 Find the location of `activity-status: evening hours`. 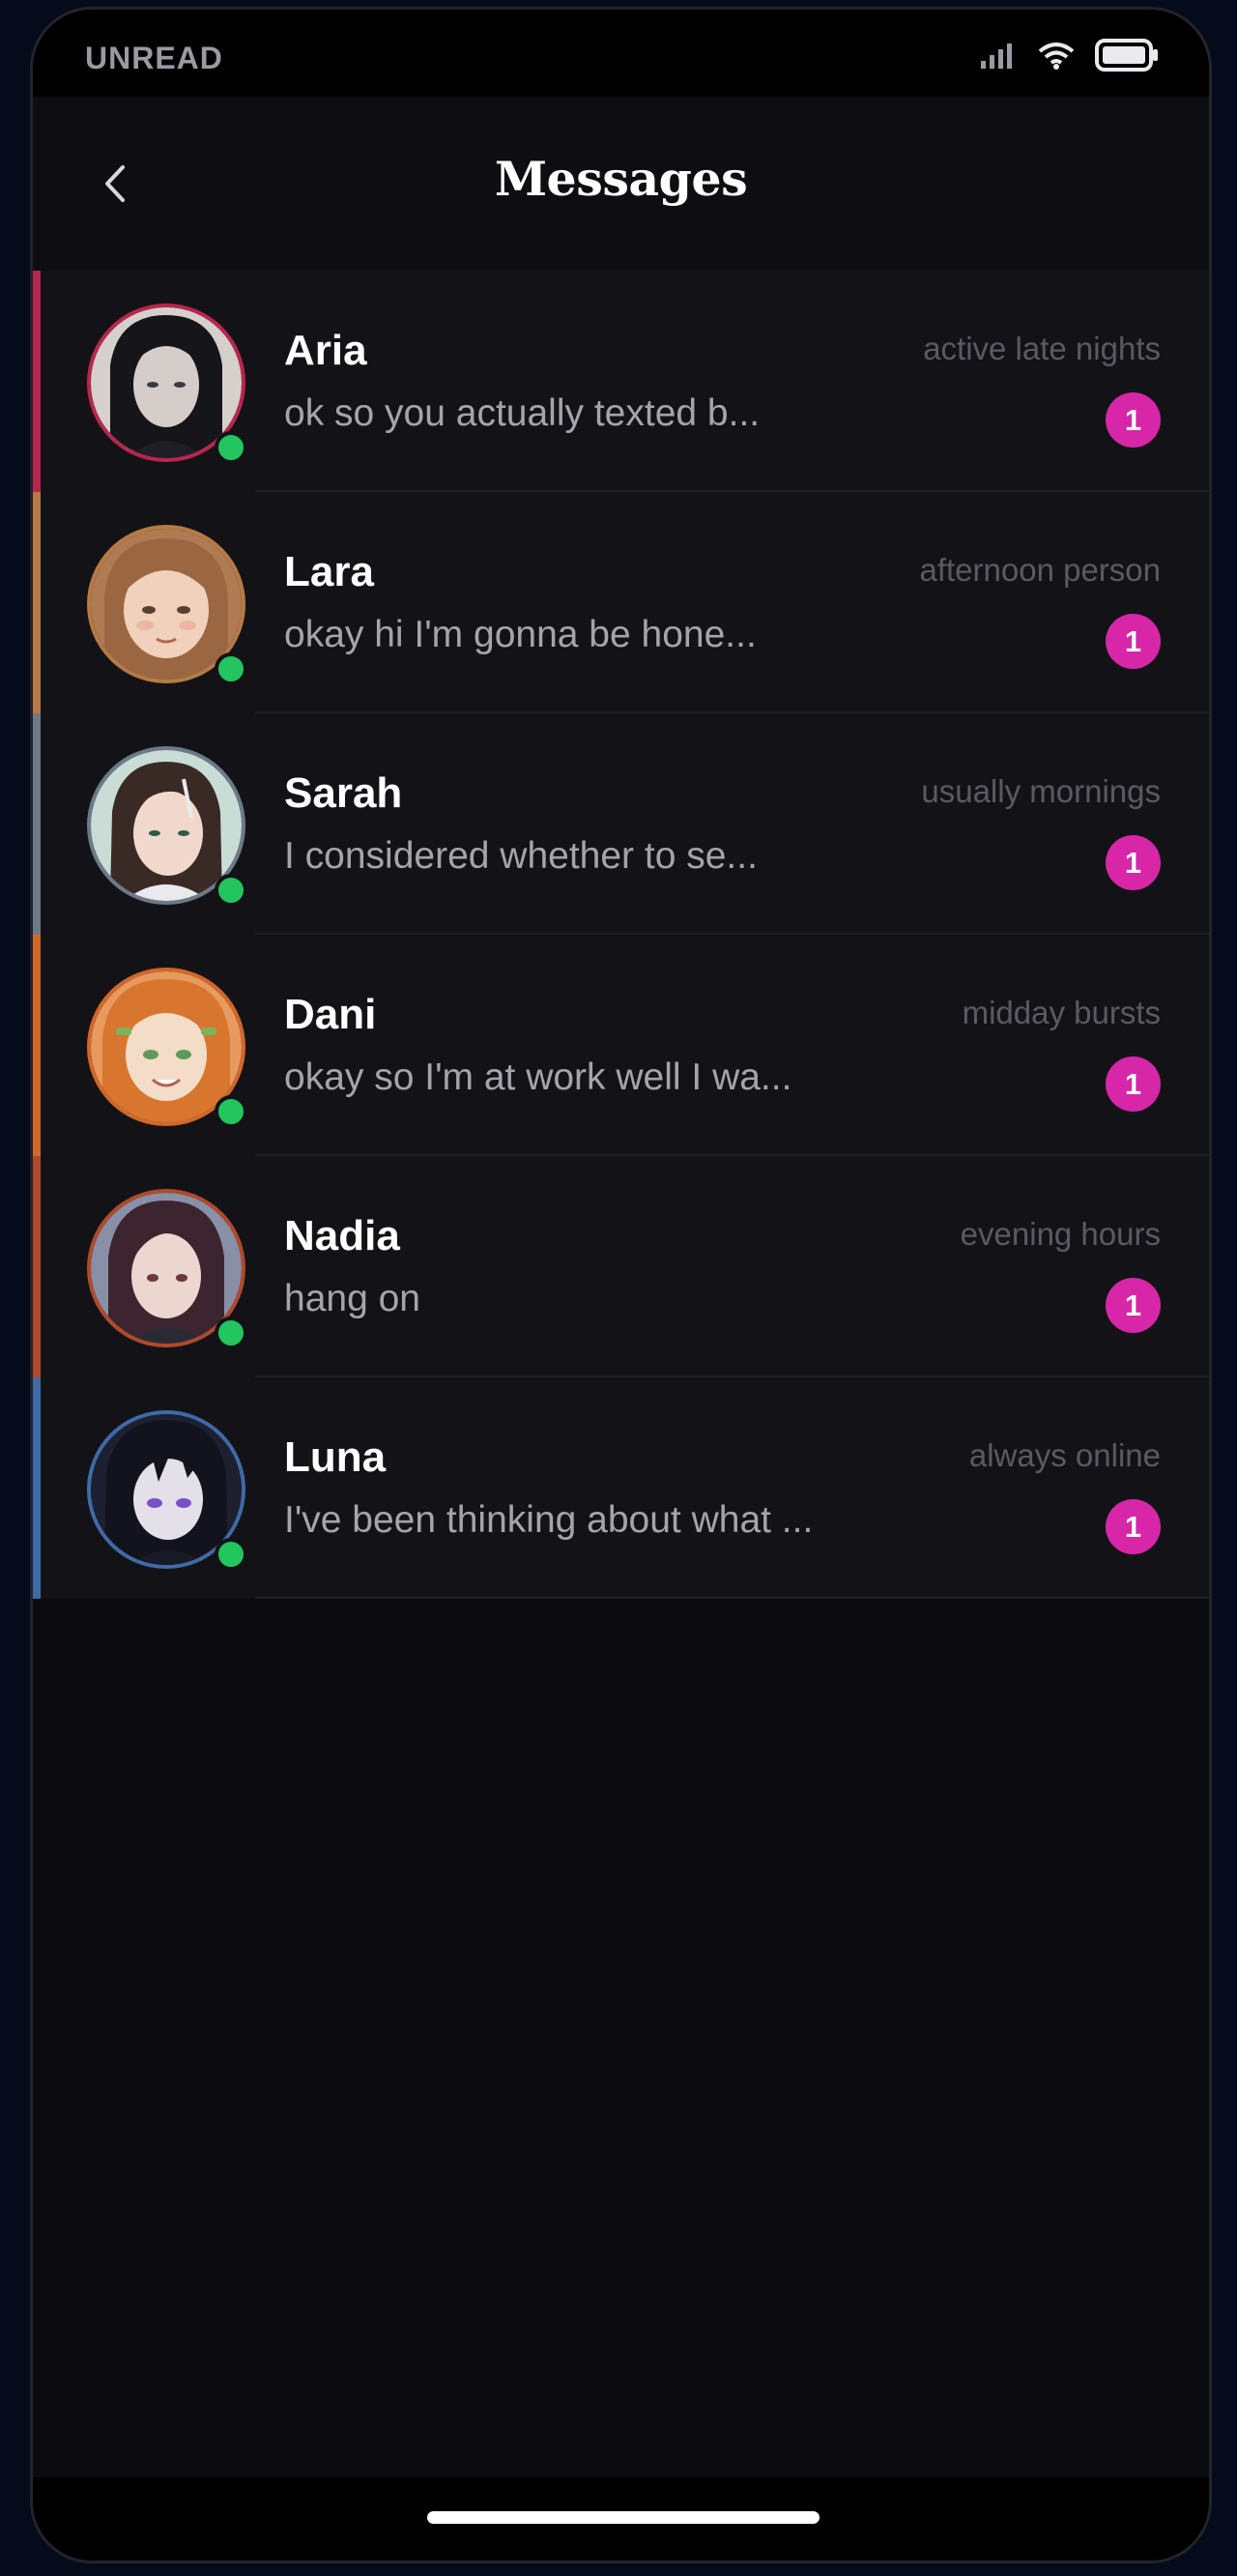

activity-status: evening hours is located at coordinates (1060, 1234).